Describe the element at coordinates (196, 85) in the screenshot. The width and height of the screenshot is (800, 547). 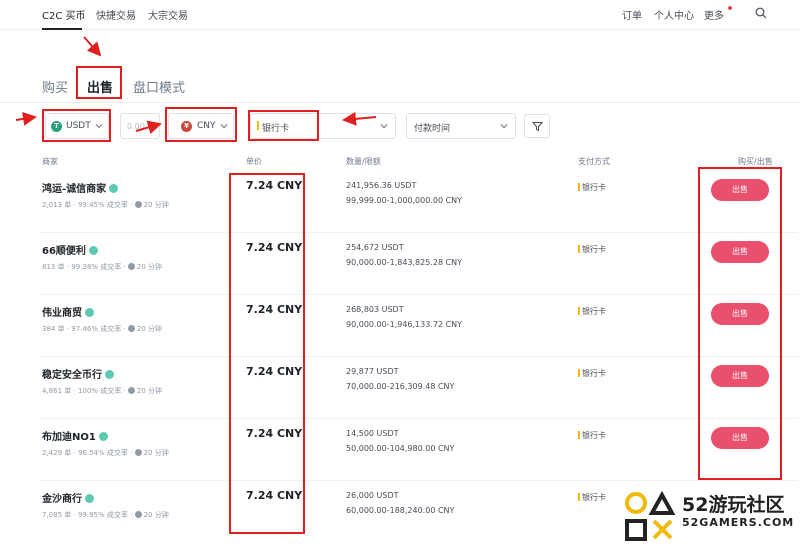
I see `annotation-arrows` at that location.